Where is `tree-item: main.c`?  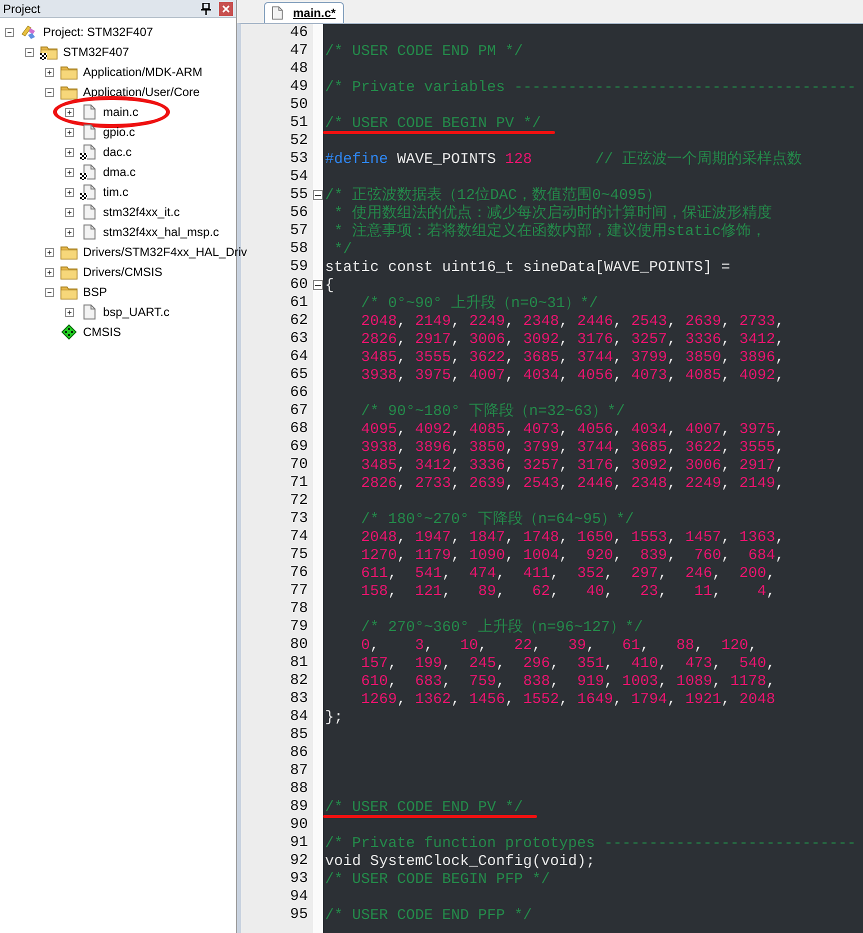
tree-item: main.c is located at coordinates (120, 112).